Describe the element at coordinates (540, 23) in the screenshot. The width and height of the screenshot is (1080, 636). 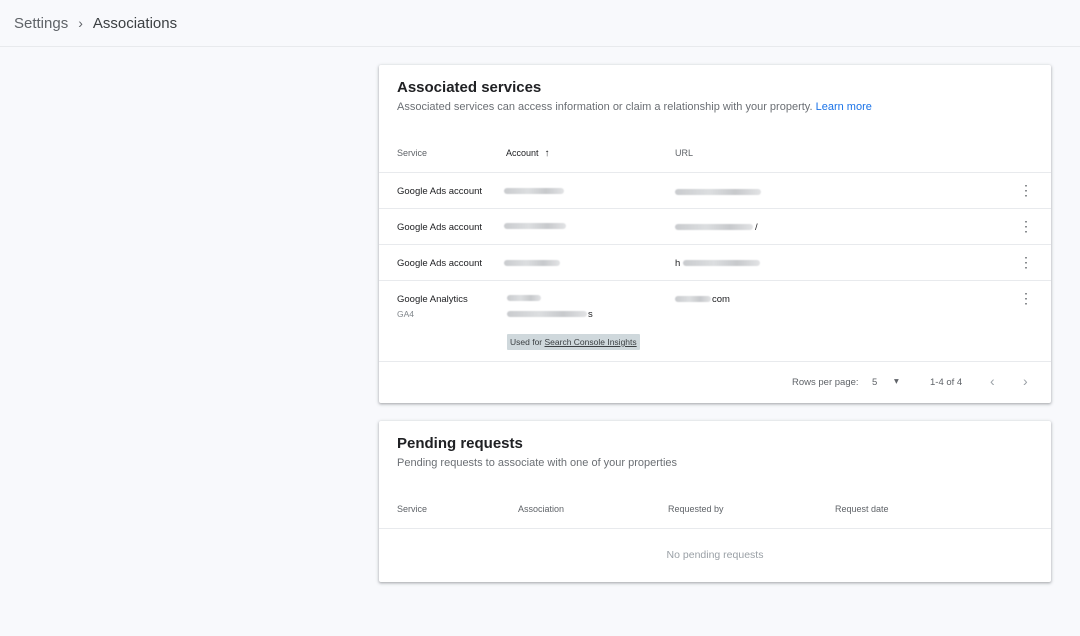
I see `breadcrumb: Settings › Associations` at that location.